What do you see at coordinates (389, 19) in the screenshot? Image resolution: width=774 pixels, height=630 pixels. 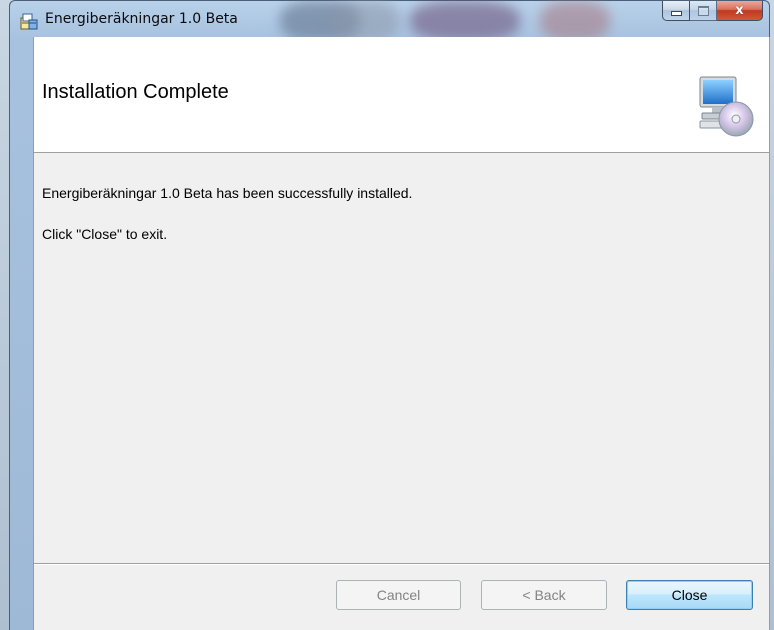 I see `title-bar: Energiberäkningar 1.0 Beta x` at bounding box center [389, 19].